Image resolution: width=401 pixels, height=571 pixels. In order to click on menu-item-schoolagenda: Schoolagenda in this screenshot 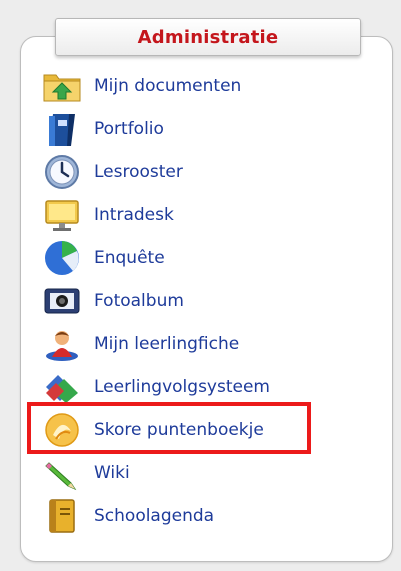, I will do `click(200, 516)`.